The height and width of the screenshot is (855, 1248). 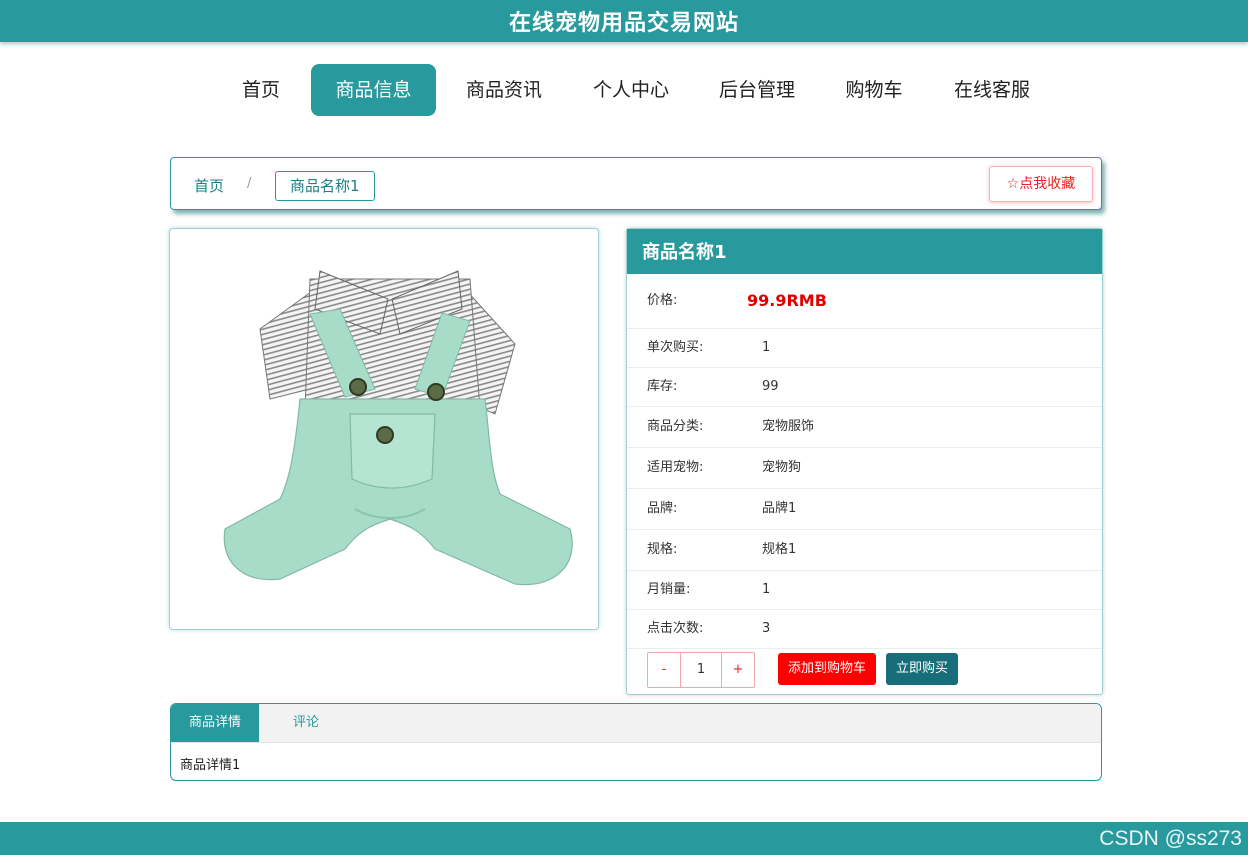 I want to click on quantity-input: 1, so click(x=701, y=670).